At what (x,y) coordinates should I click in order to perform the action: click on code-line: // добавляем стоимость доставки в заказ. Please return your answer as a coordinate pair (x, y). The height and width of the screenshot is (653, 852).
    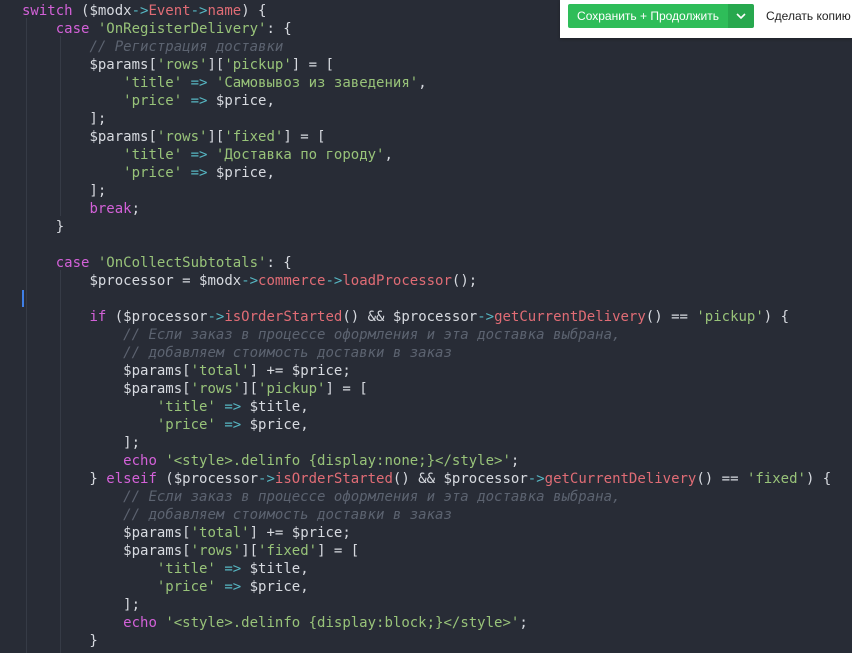
    Looking at the image, I should click on (237, 353).